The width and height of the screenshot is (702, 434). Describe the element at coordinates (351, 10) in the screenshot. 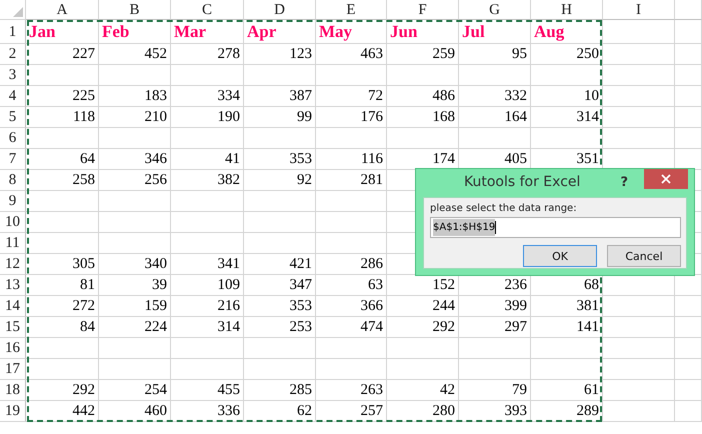

I see `column-header: E` at that location.